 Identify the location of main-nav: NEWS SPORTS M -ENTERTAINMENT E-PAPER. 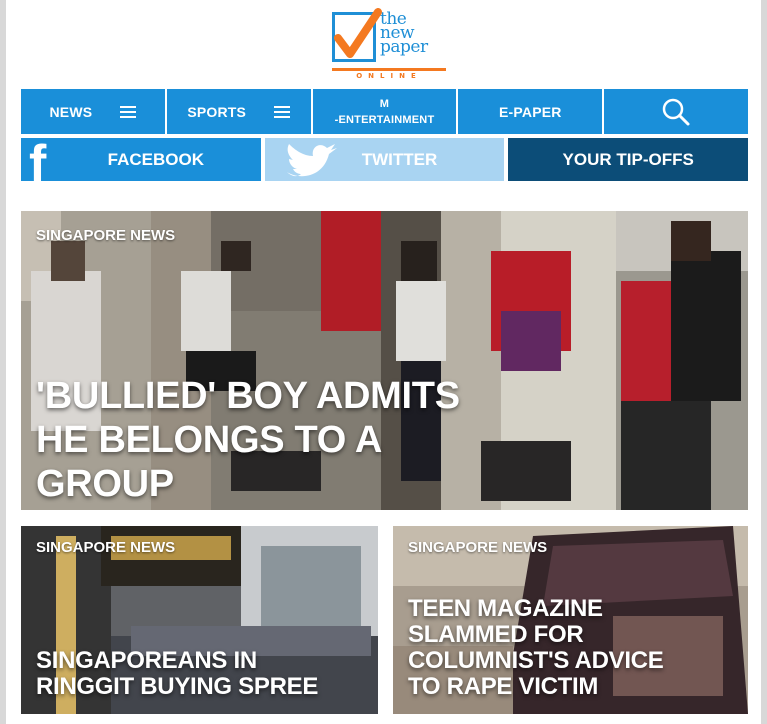
(384, 111).